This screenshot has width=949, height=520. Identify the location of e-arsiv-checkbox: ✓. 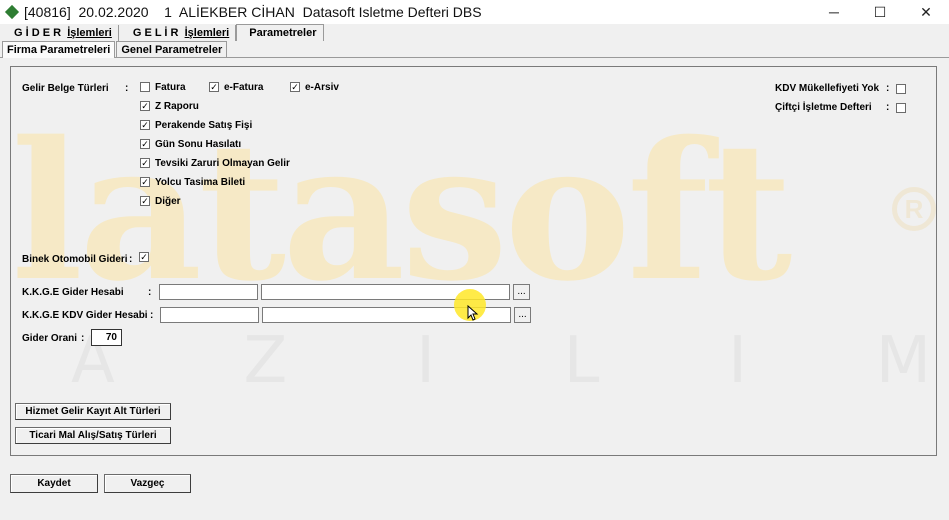
(295, 87).